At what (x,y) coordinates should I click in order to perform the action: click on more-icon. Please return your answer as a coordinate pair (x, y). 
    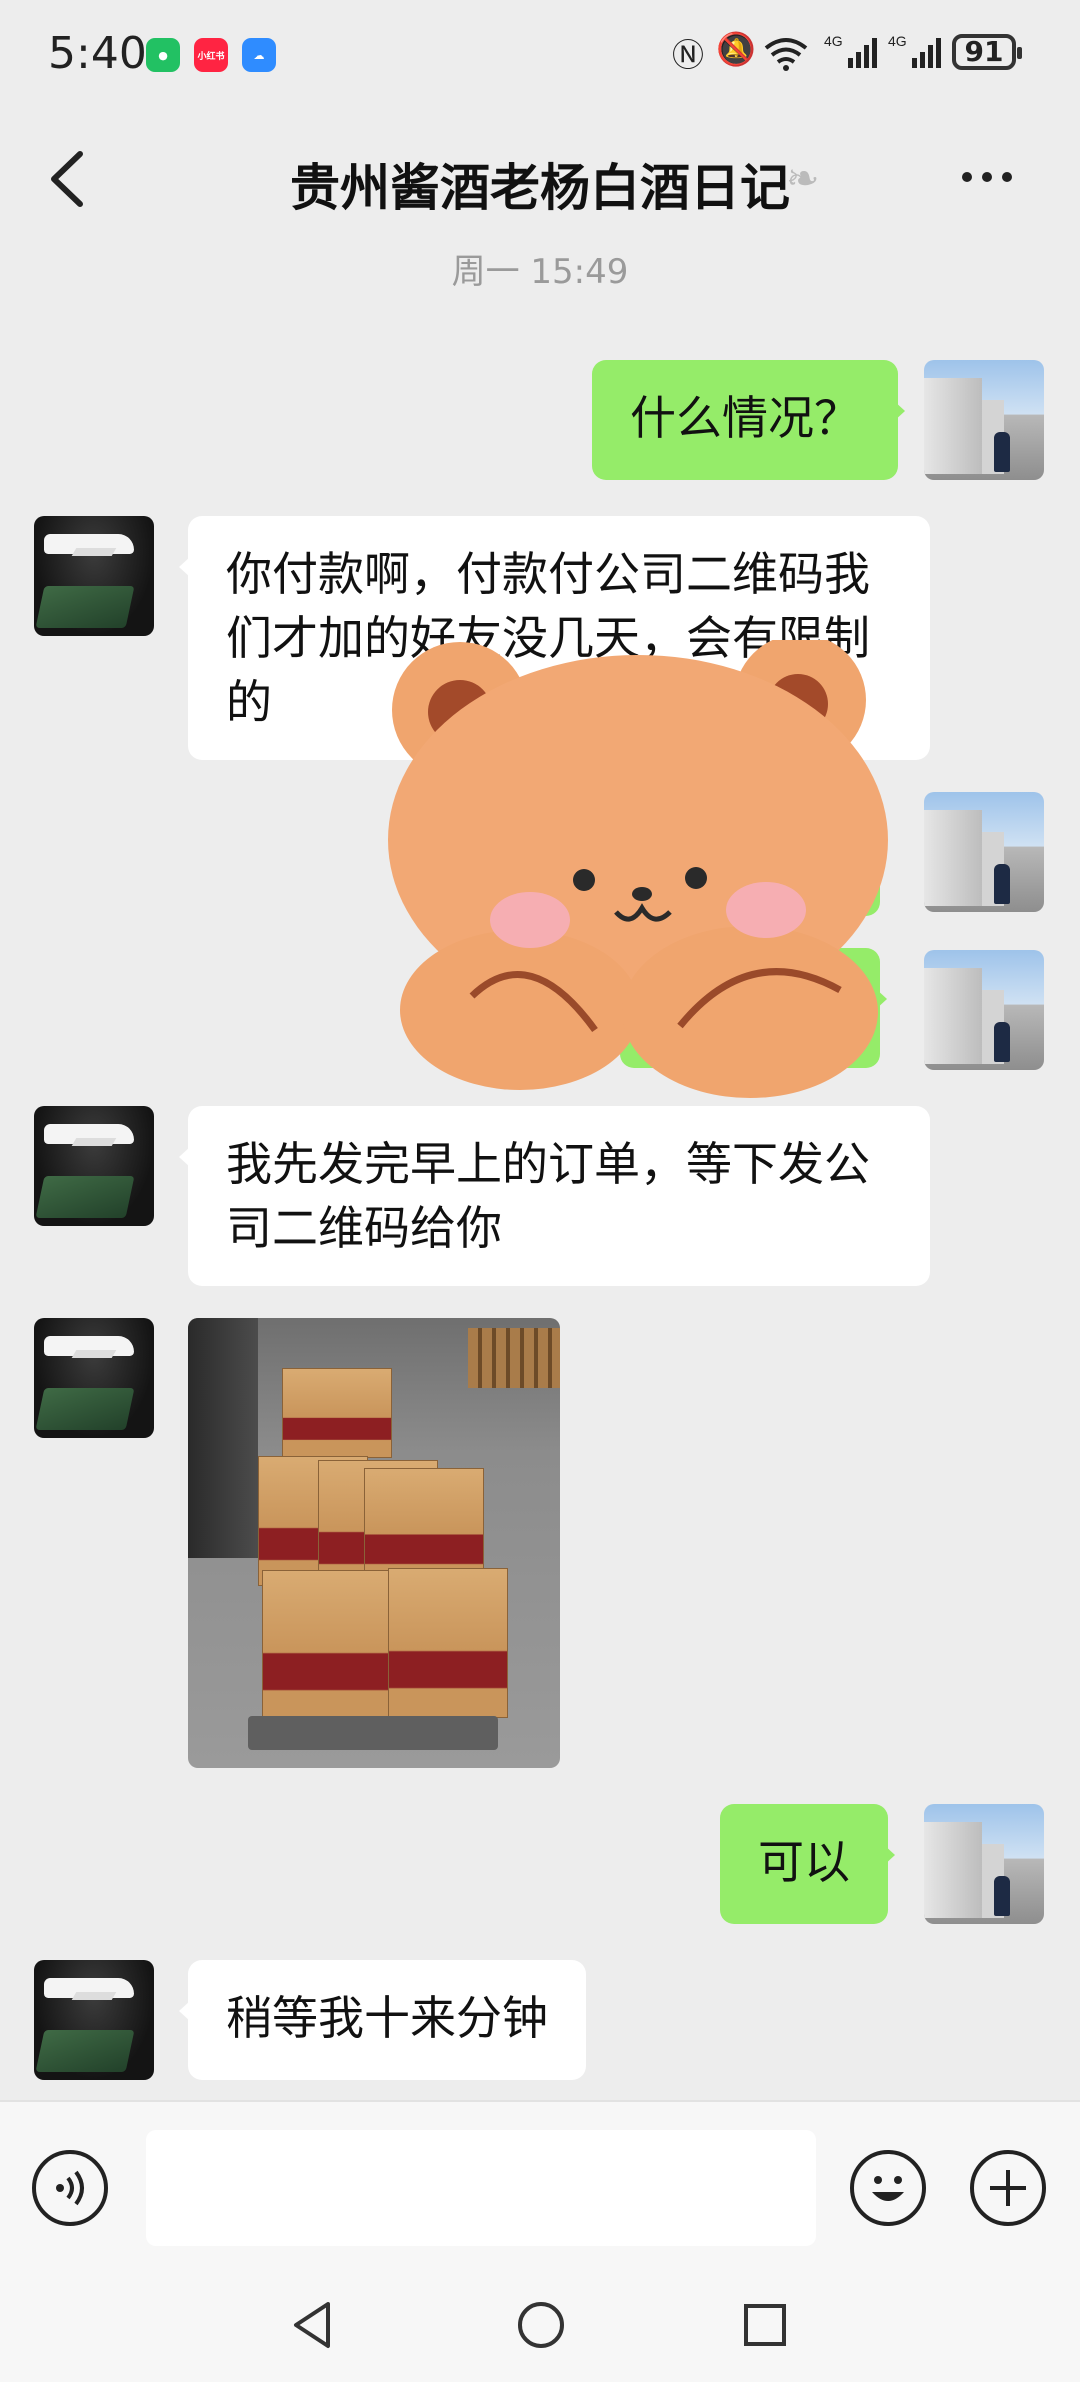
    Looking at the image, I should click on (987, 177).